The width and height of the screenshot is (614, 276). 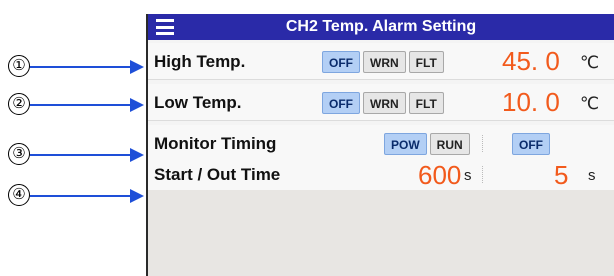 What do you see at coordinates (468, 175) in the screenshot?
I see `start-time-unit: s` at bounding box center [468, 175].